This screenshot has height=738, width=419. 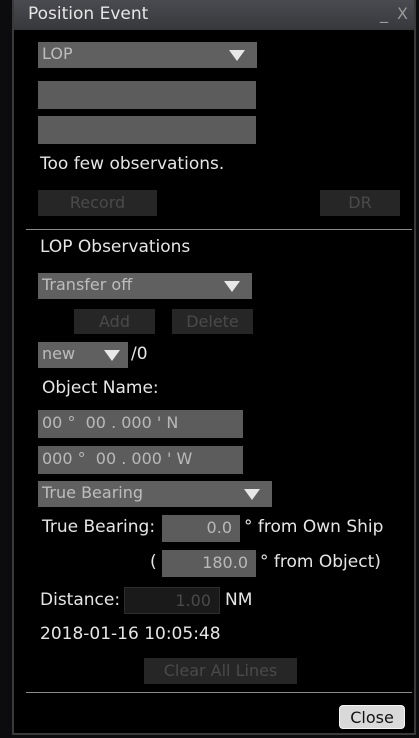 What do you see at coordinates (132, 164) in the screenshot?
I see `observation-message: Too few observations.` at bounding box center [132, 164].